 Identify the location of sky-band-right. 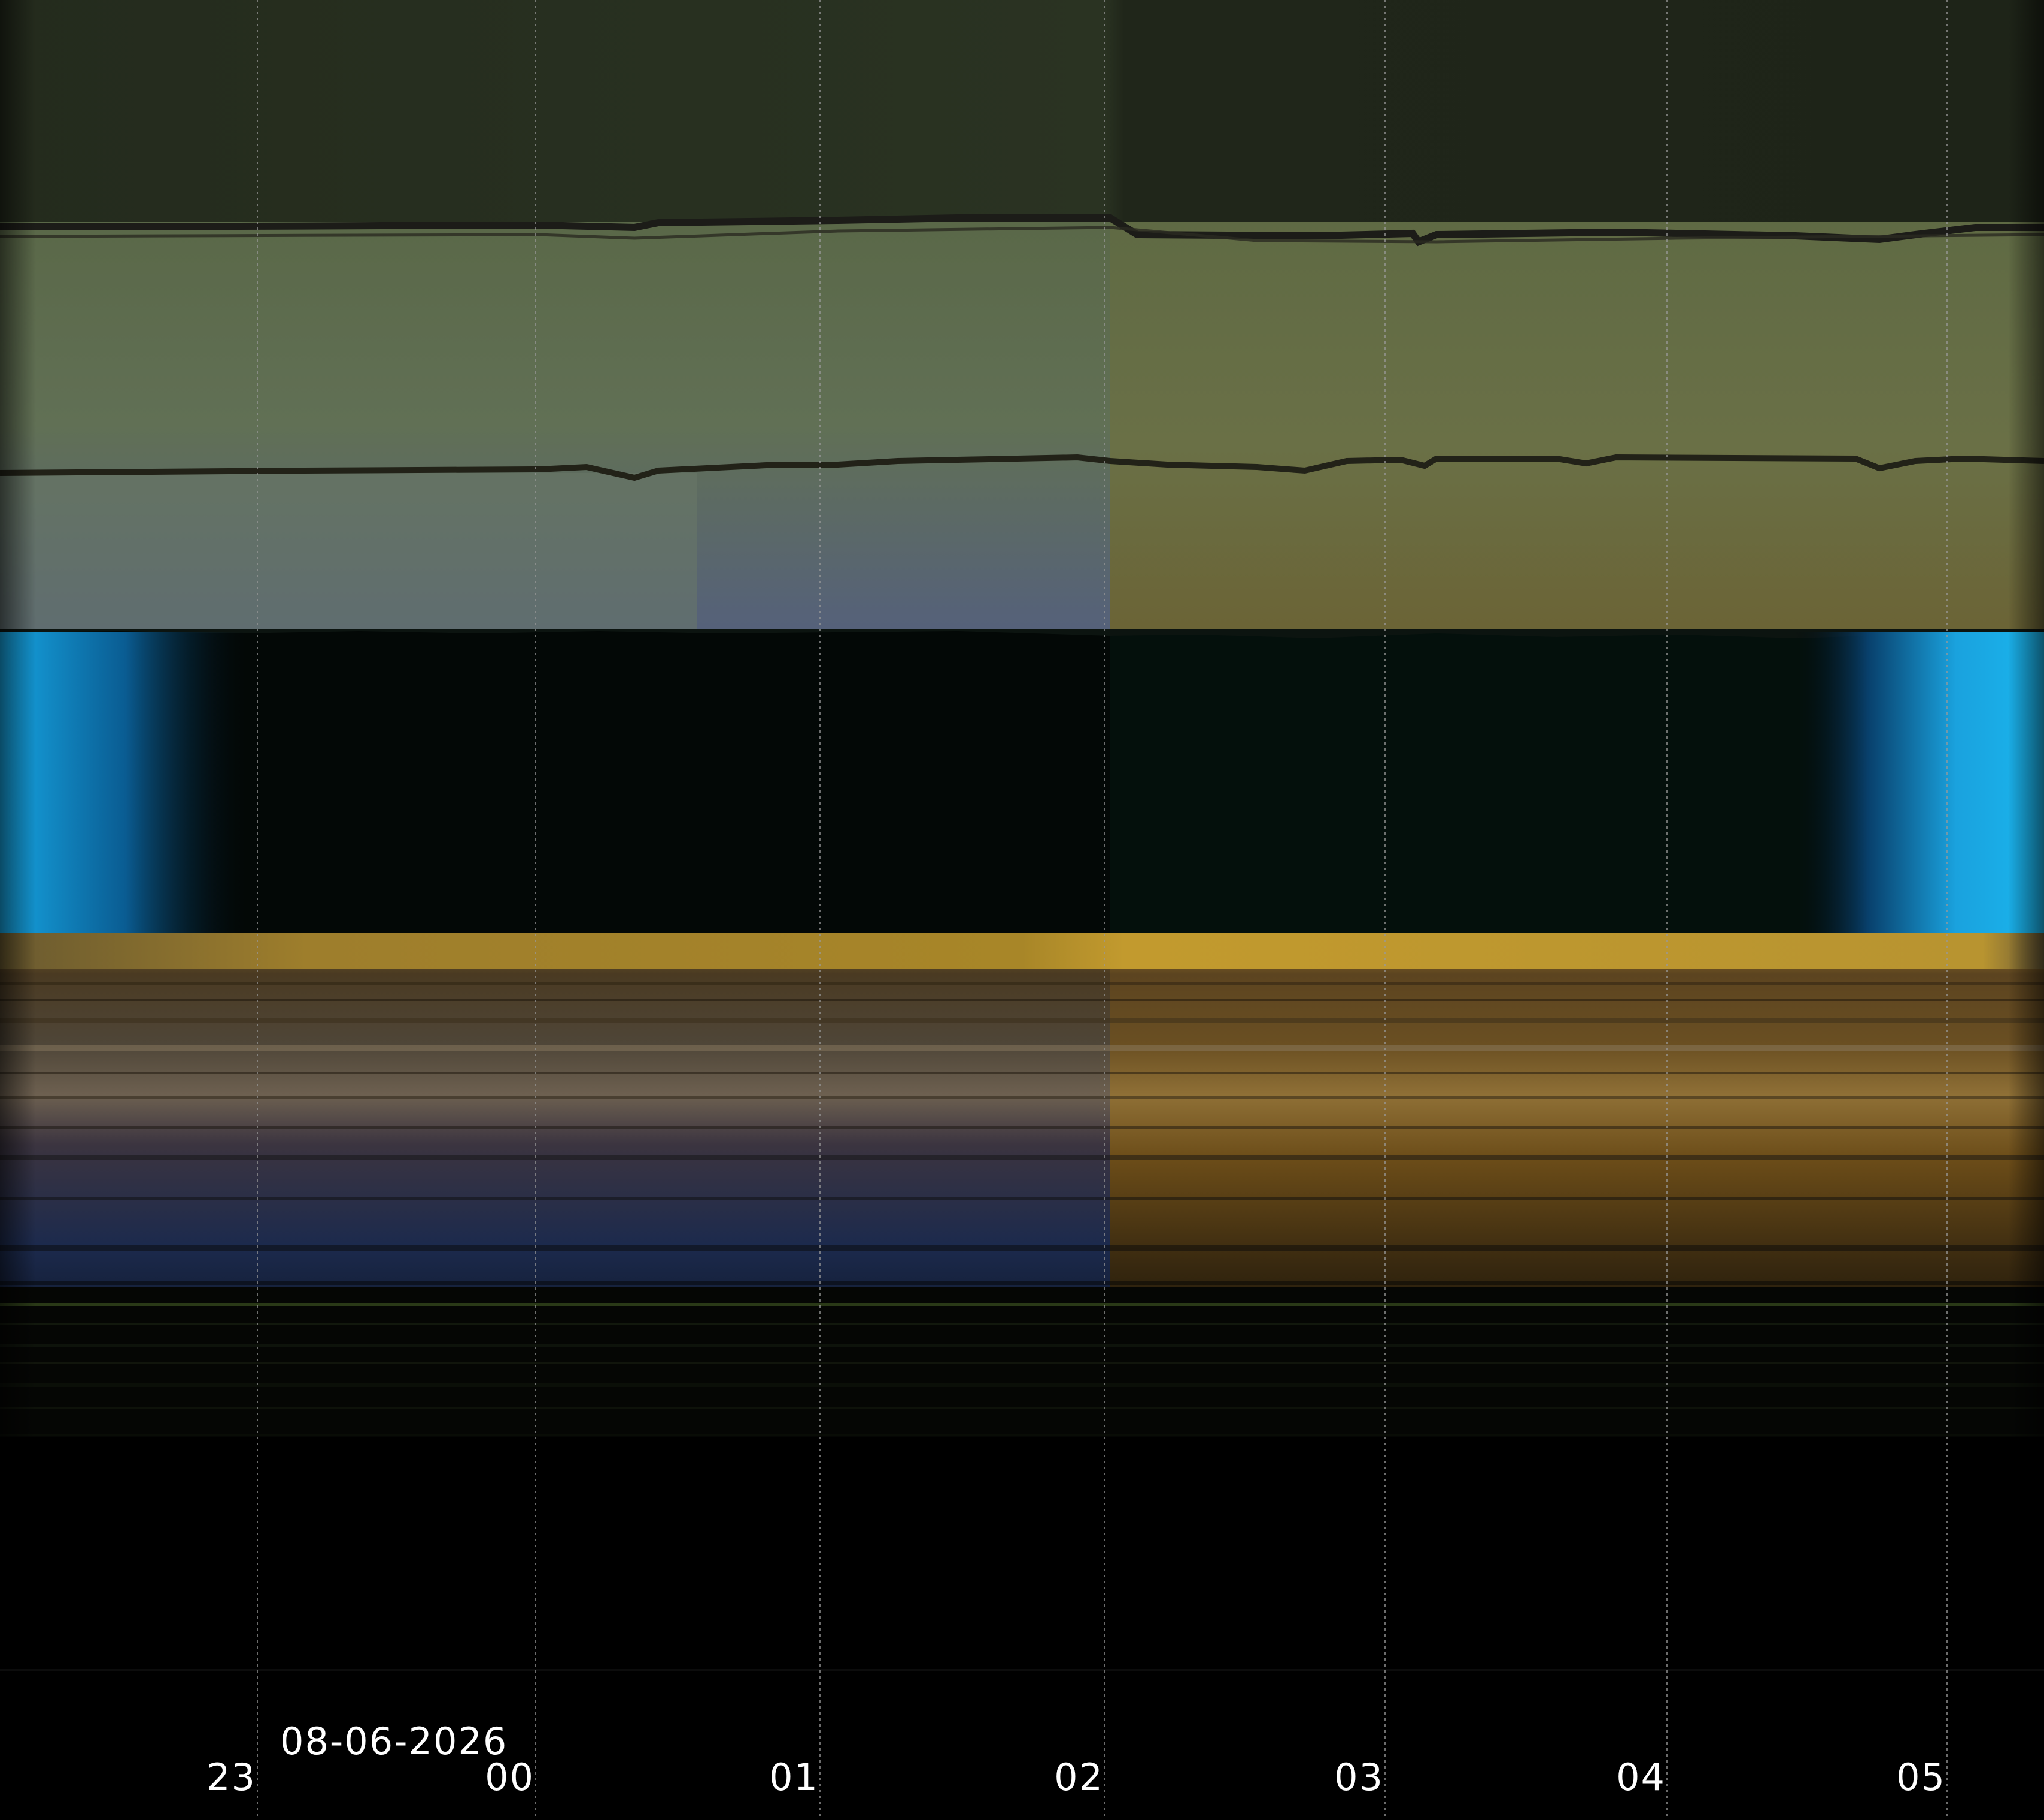
(1577, 426).